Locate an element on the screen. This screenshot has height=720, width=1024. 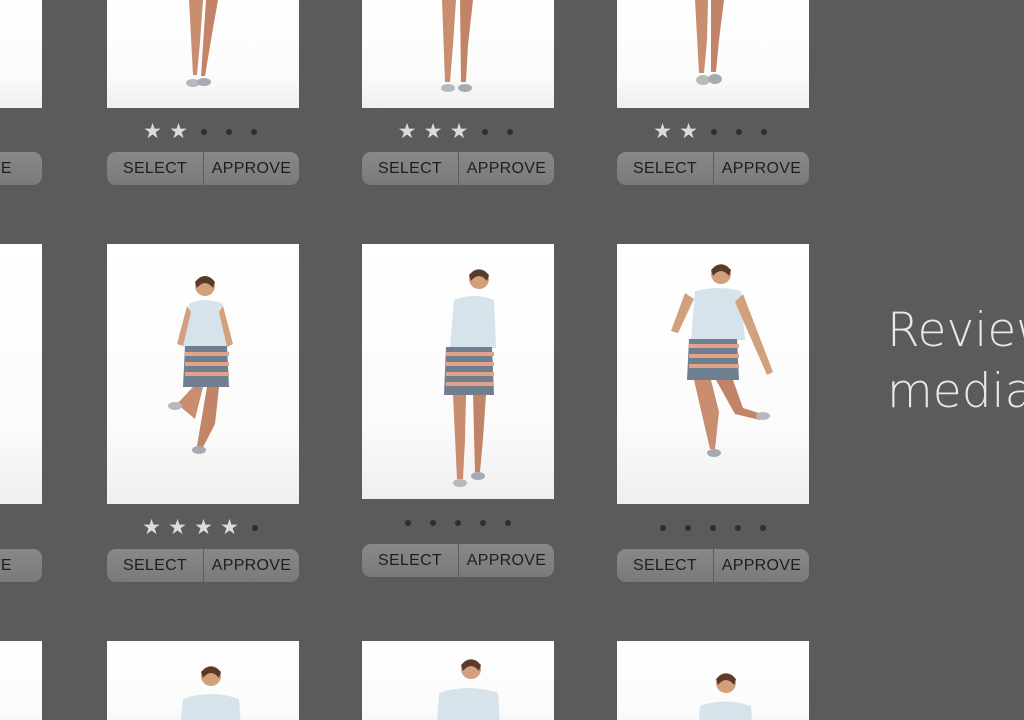
review-media-headline: Review media is located at coordinates (955, 361).